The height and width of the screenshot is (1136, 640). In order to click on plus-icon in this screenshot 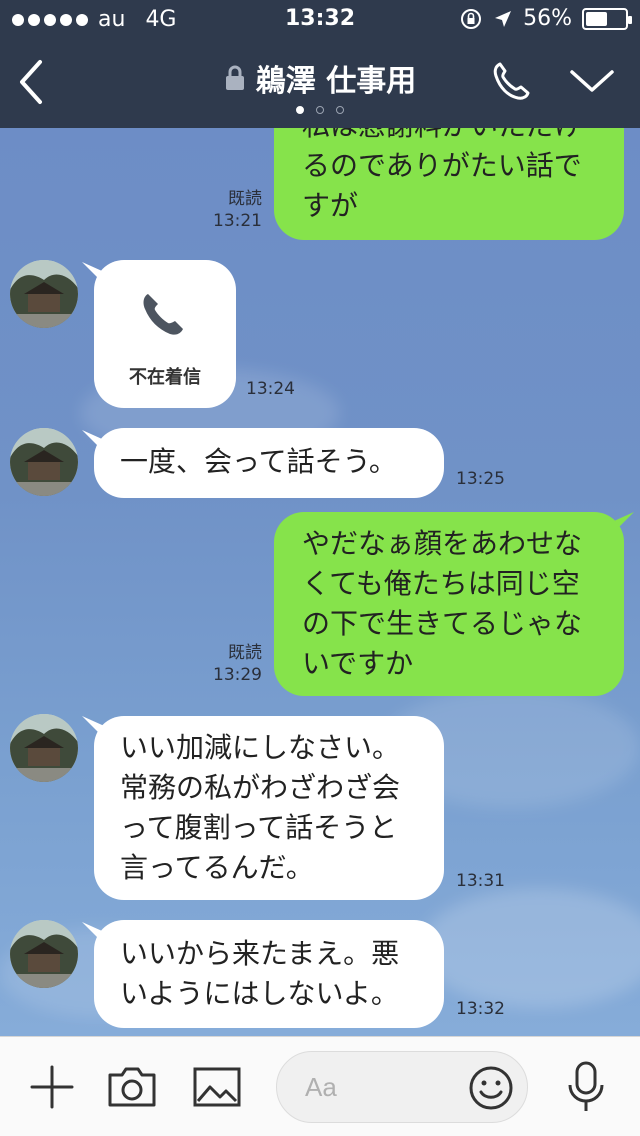, I will do `click(52, 1087)`.